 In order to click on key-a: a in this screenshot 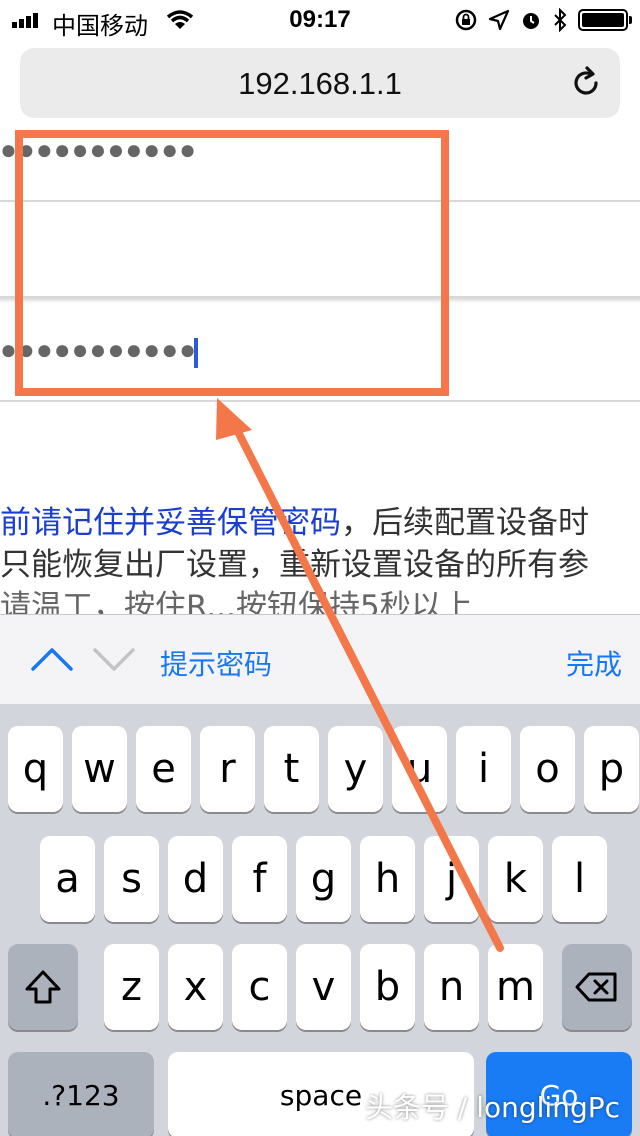, I will do `click(67, 879)`.